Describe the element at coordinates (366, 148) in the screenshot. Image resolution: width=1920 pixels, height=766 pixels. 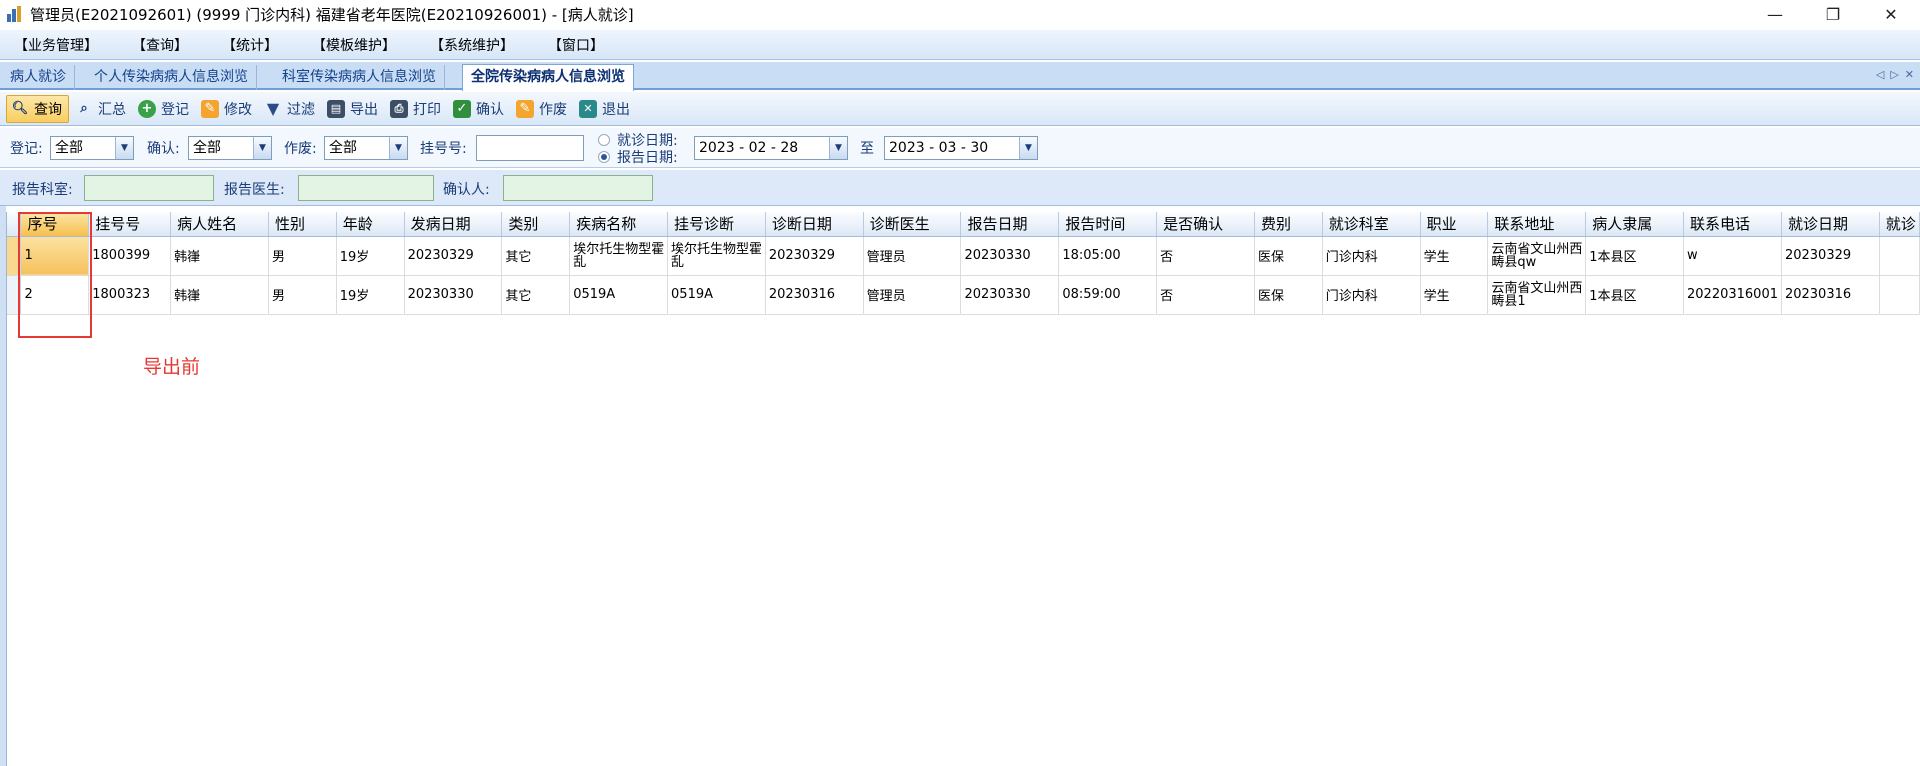
I see `void-select: 全部 ▼` at that location.